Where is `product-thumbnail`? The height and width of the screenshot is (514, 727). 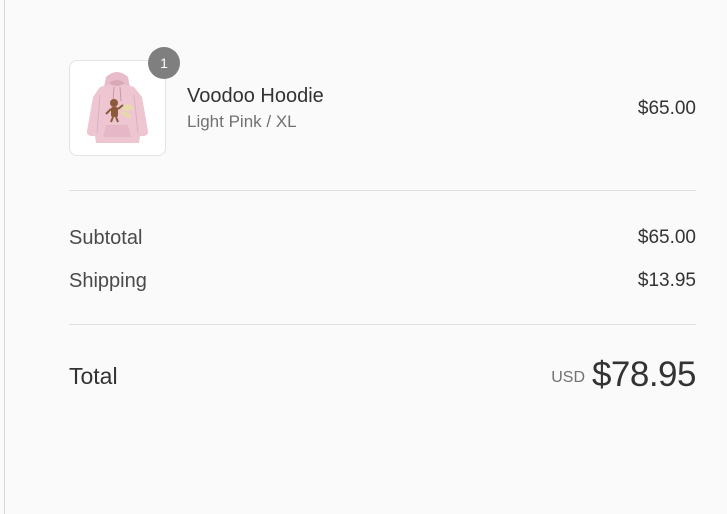
product-thumbnail is located at coordinates (117, 108).